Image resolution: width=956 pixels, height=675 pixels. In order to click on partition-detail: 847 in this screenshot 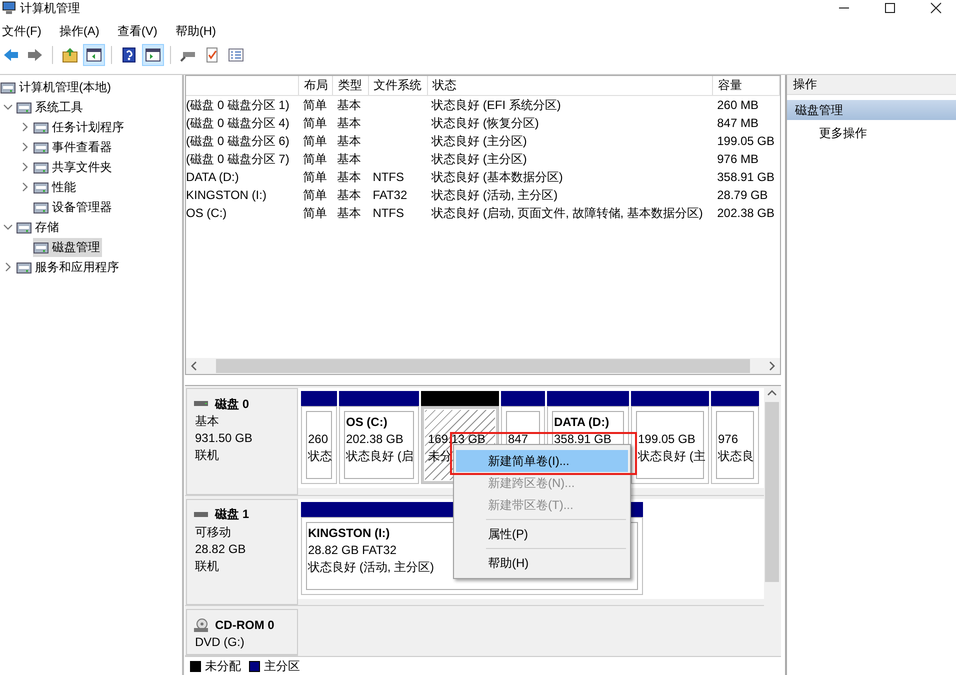, I will do `click(518, 439)`.